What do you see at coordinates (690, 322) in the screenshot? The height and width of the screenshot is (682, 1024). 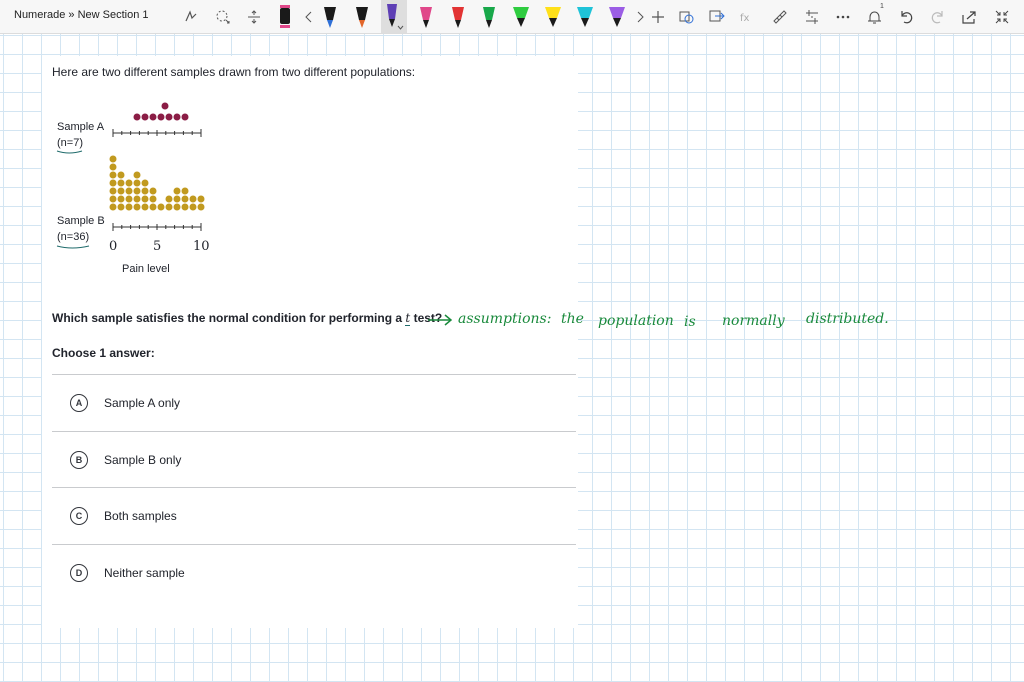 I see `handwritten-word: is` at bounding box center [690, 322].